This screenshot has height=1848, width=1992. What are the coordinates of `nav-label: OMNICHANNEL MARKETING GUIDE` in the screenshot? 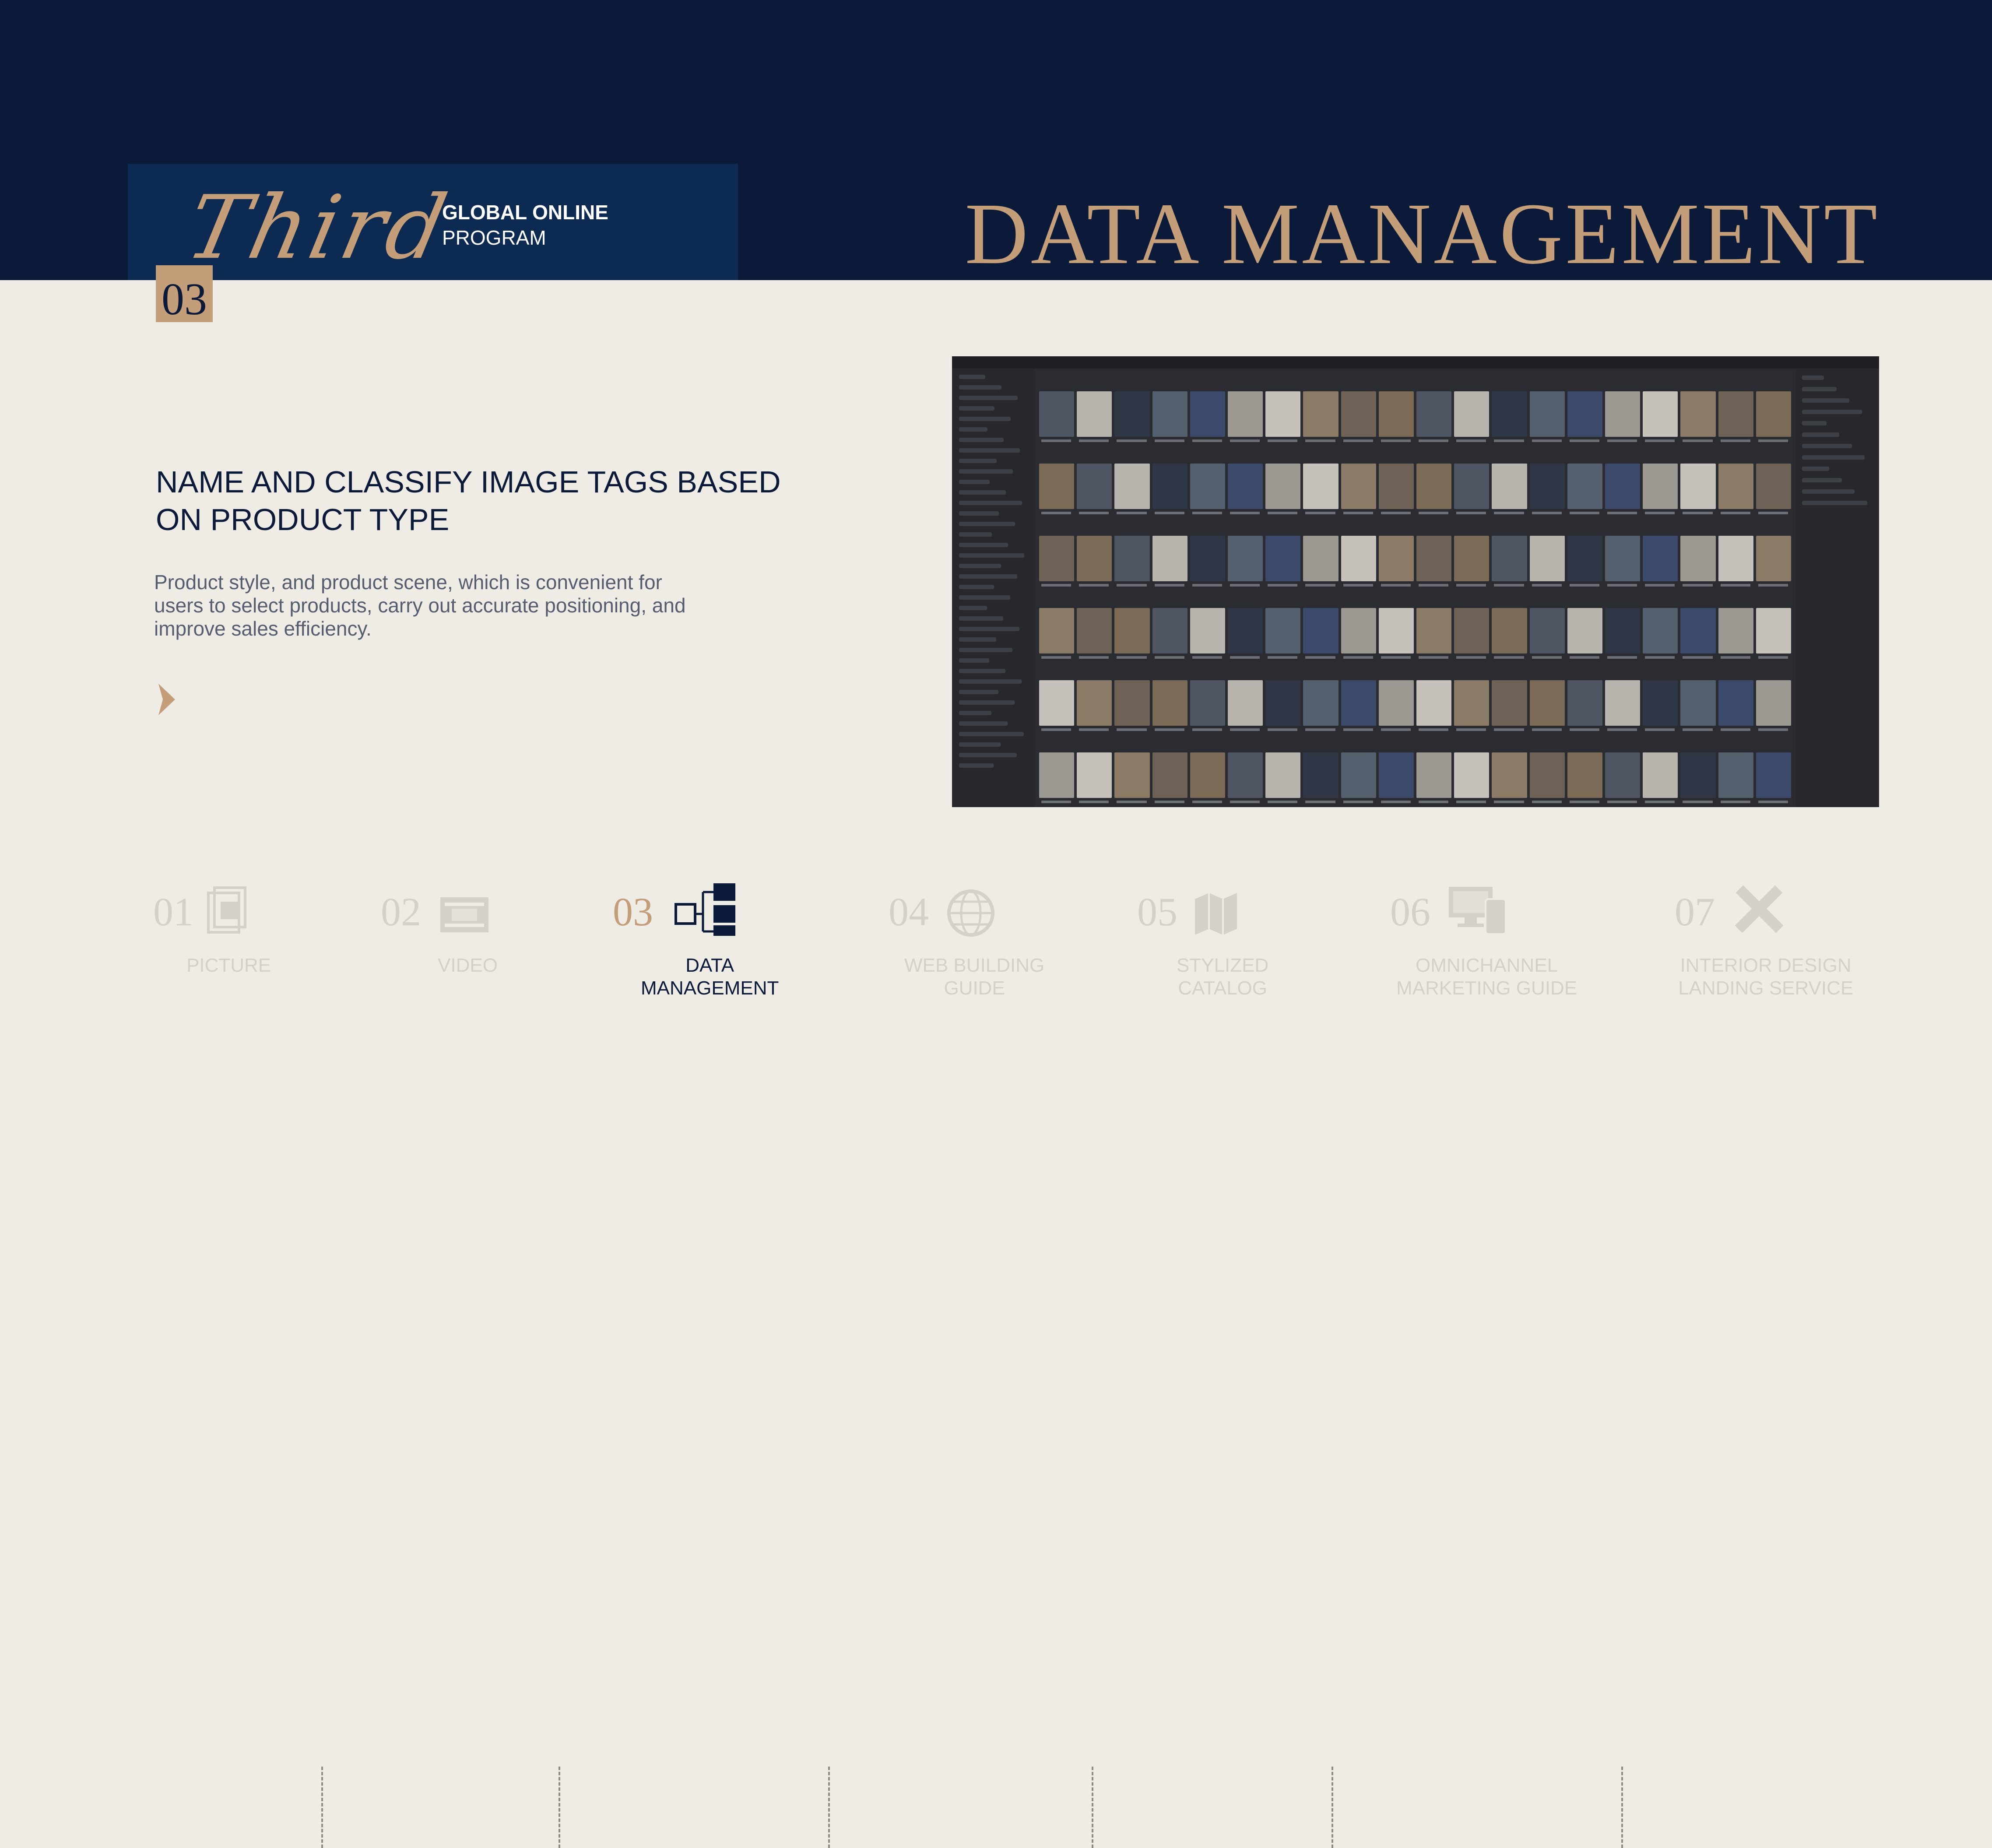 It's located at (1487, 977).